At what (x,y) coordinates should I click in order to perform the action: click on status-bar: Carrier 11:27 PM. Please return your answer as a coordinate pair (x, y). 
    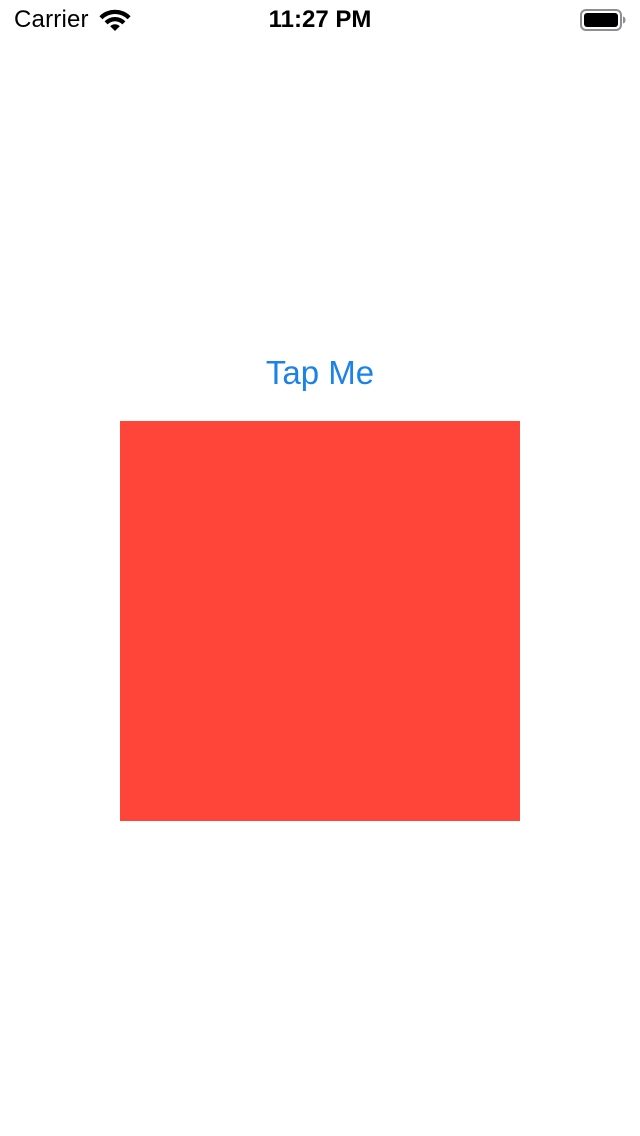
    Looking at the image, I should click on (320, 20).